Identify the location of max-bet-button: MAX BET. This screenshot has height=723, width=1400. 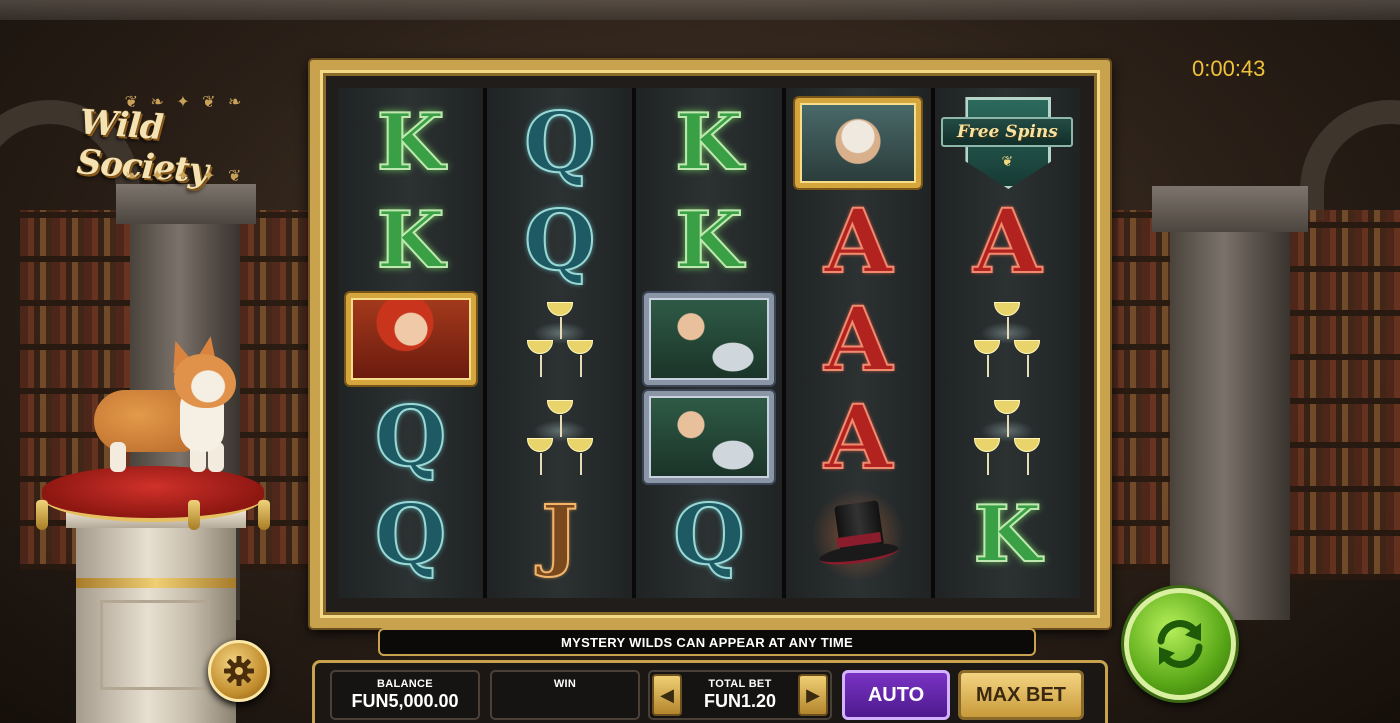
(1021, 695).